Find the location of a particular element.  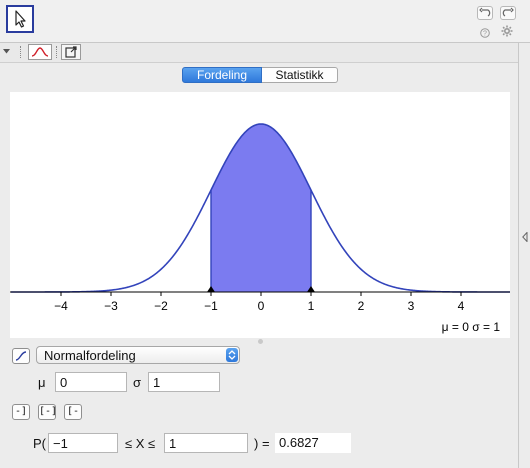

x-tick-label: 1 is located at coordinates (311, 306).